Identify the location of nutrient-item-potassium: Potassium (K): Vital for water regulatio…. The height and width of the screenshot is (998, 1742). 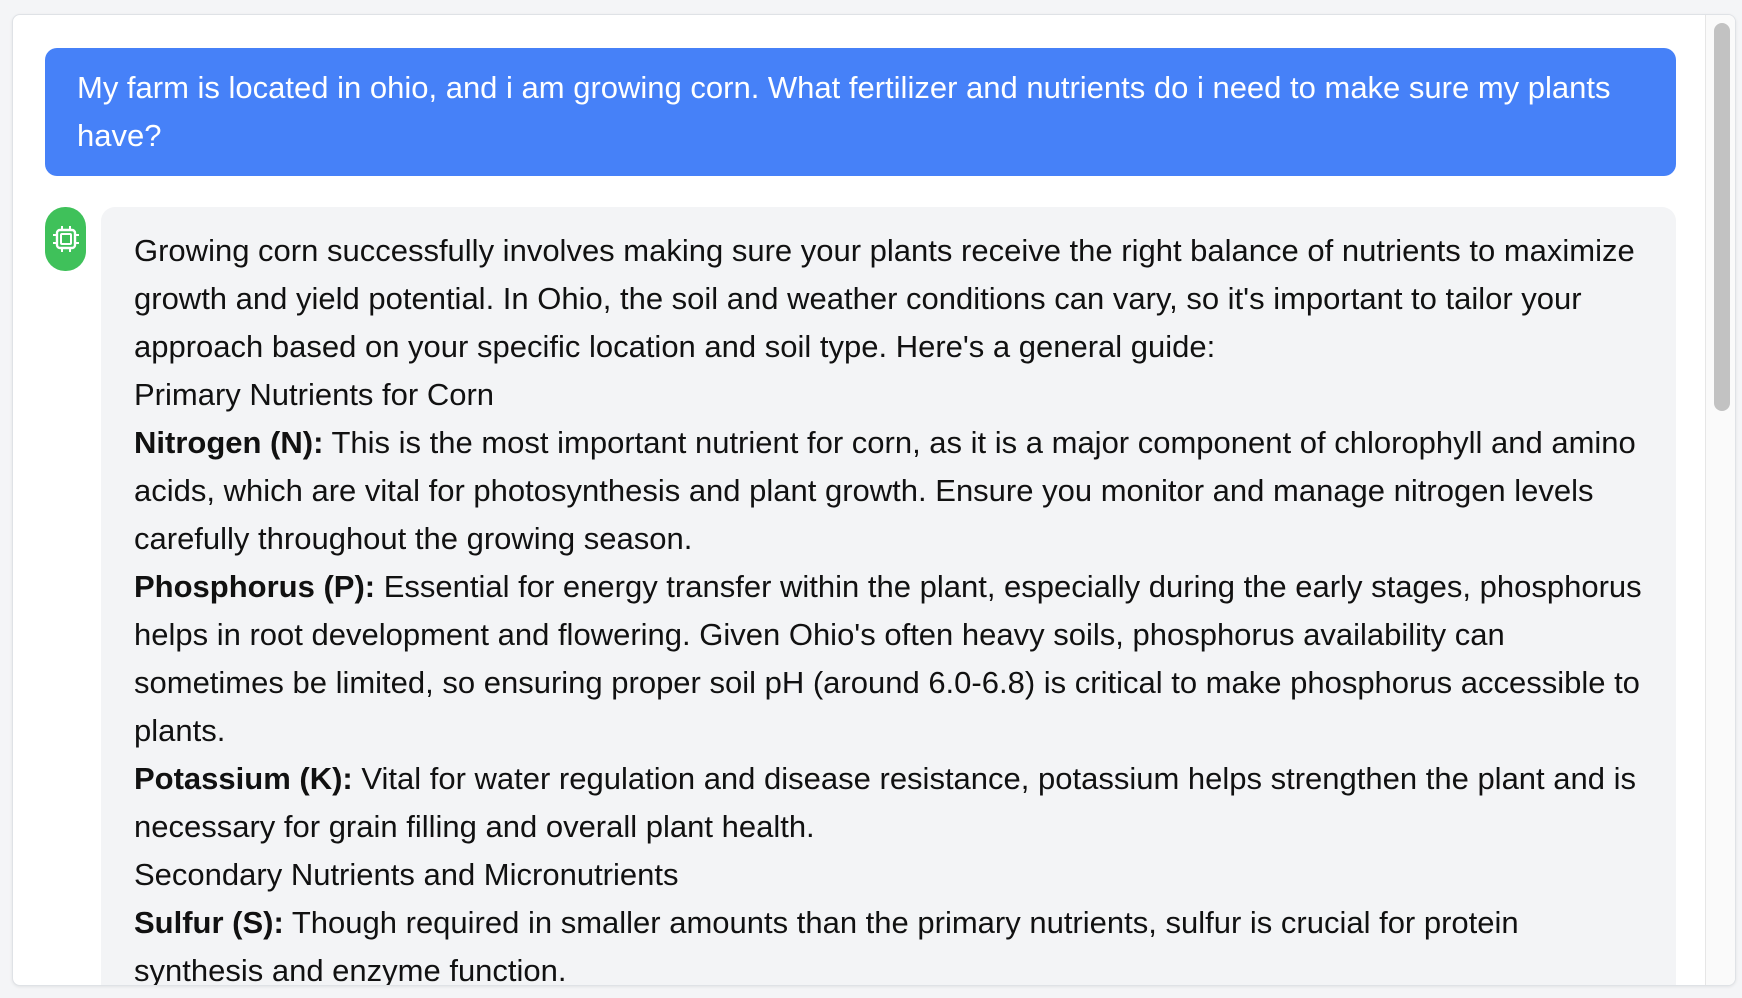
(890, 803).